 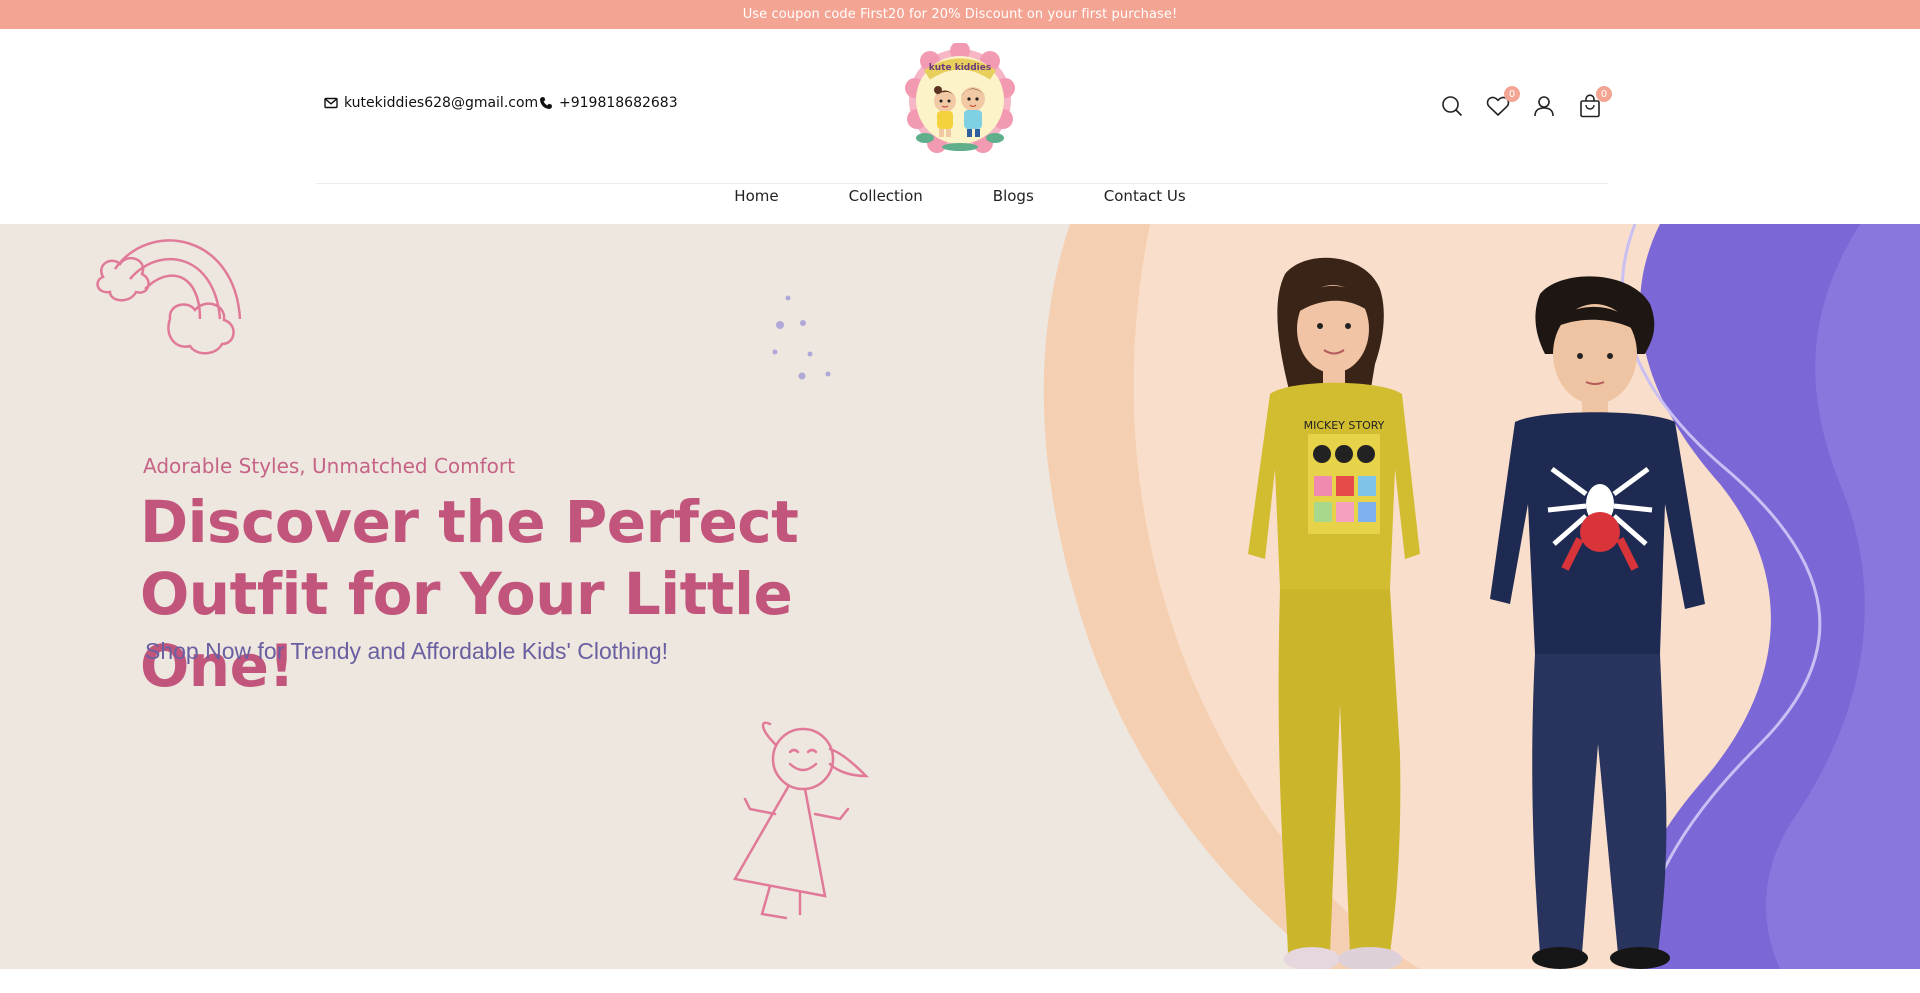 What do you see at coordinates (1344, 476) in the screenshot?
I see `mickey-print: MICKEY STORY` at bounding box center [1344, 476].